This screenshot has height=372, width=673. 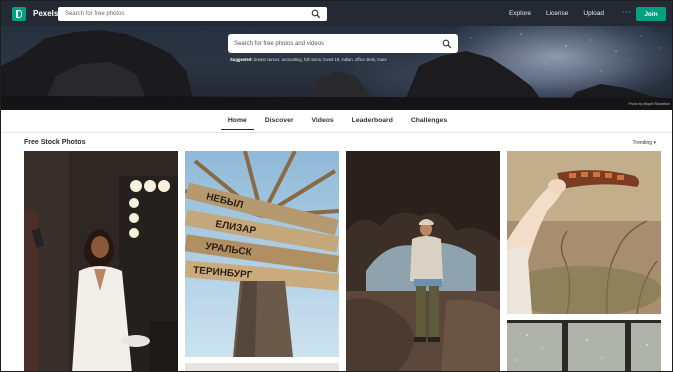 I want to click on nav-link-license: License, so click(x=557, y=13).